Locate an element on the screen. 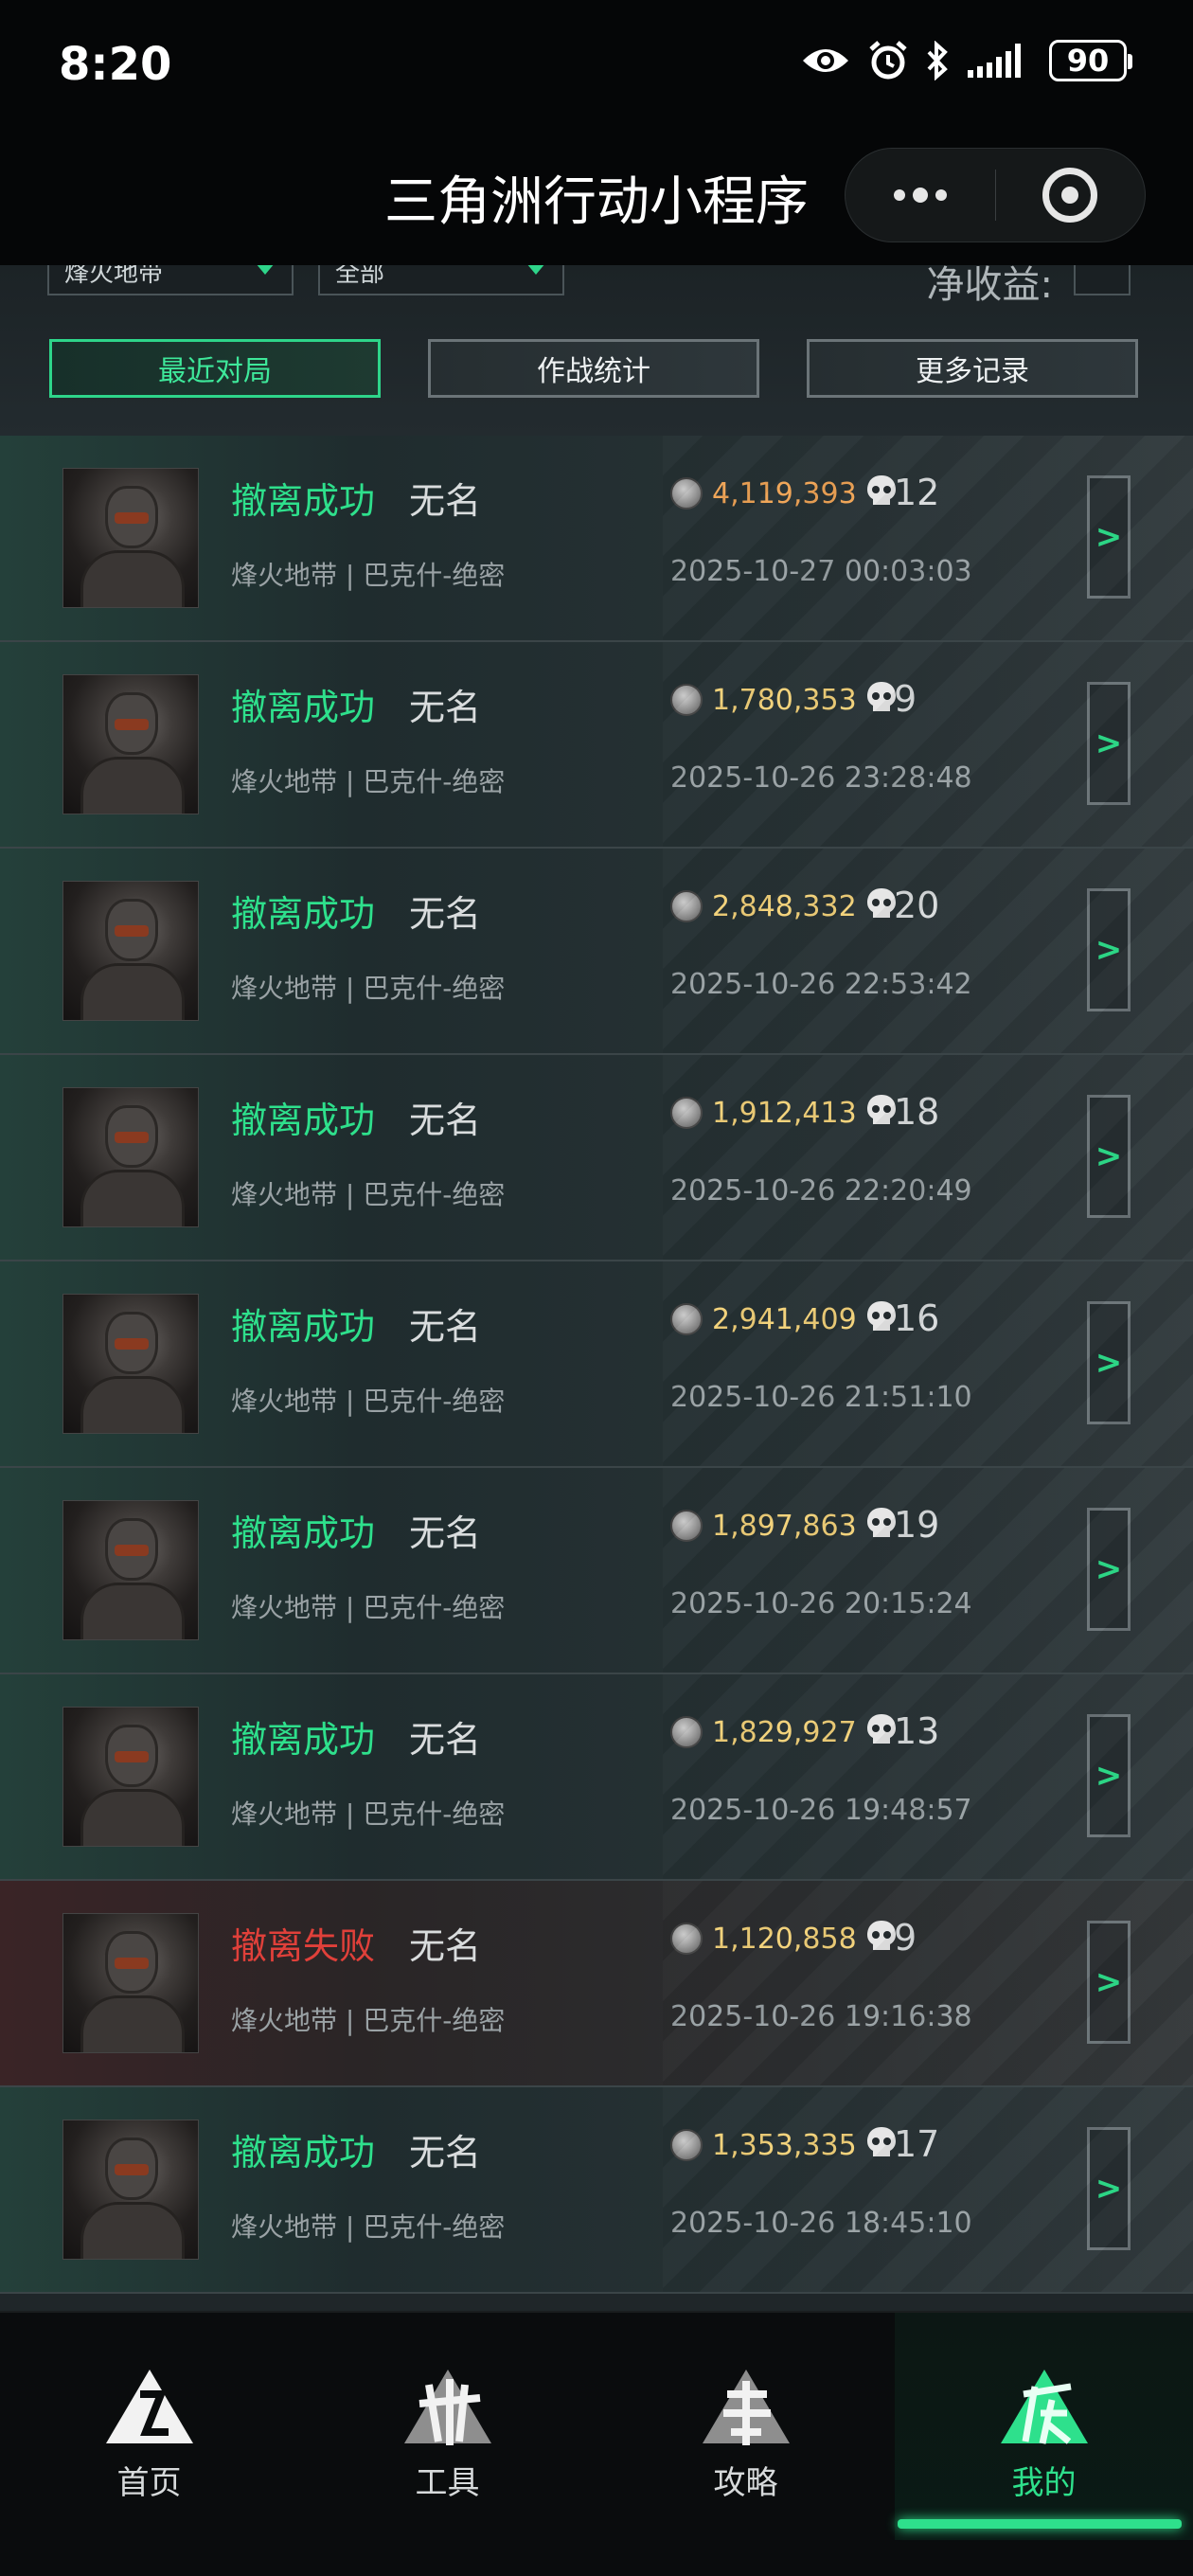 Image resolution: width=1193 pixels, height=2576 pixels. match-value: 1,912,413 is located at coordinates (784, 1113).